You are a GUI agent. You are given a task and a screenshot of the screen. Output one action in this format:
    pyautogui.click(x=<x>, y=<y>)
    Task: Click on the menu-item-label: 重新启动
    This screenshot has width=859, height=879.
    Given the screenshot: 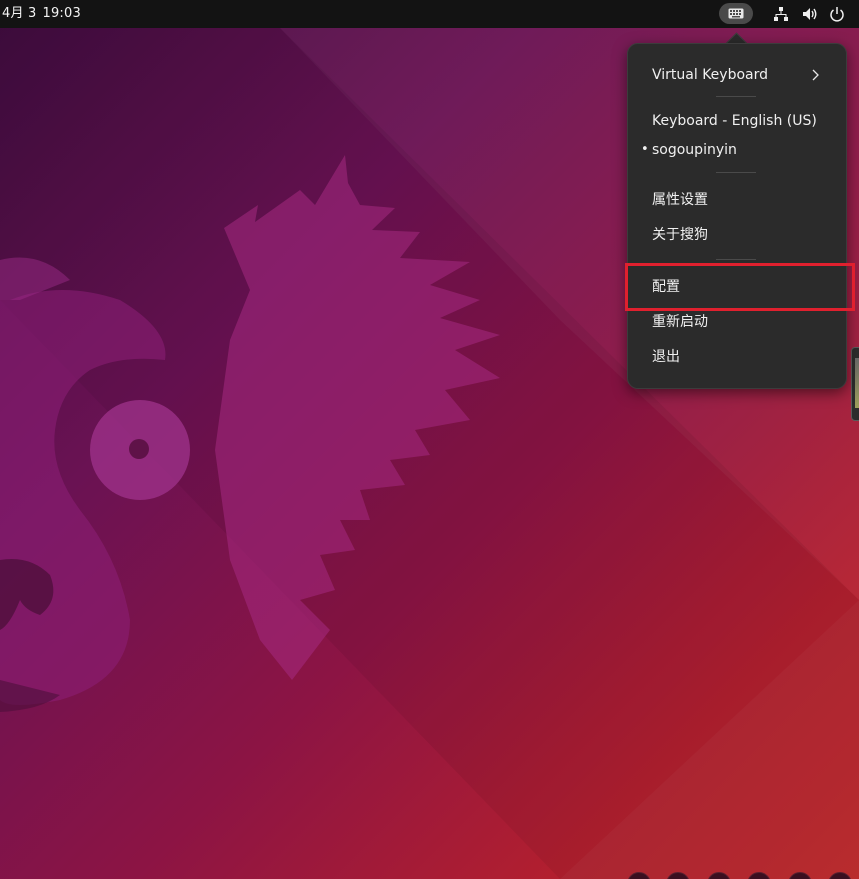 What is the action you would take?
    pyautogui.click(x=680, y=322)
    